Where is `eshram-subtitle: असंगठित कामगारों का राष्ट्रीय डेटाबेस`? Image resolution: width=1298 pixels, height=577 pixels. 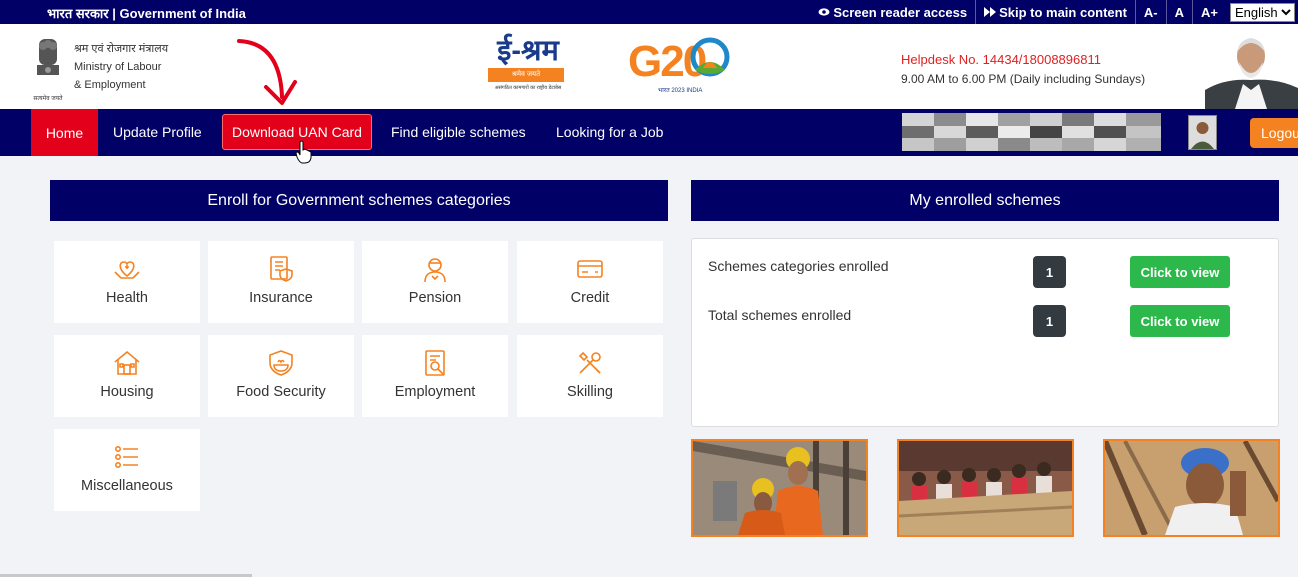 eshram-subtitle: असंगठित कामगारों का राष्ट्रीय डेटाबेस is located at coordinates (528, 88).